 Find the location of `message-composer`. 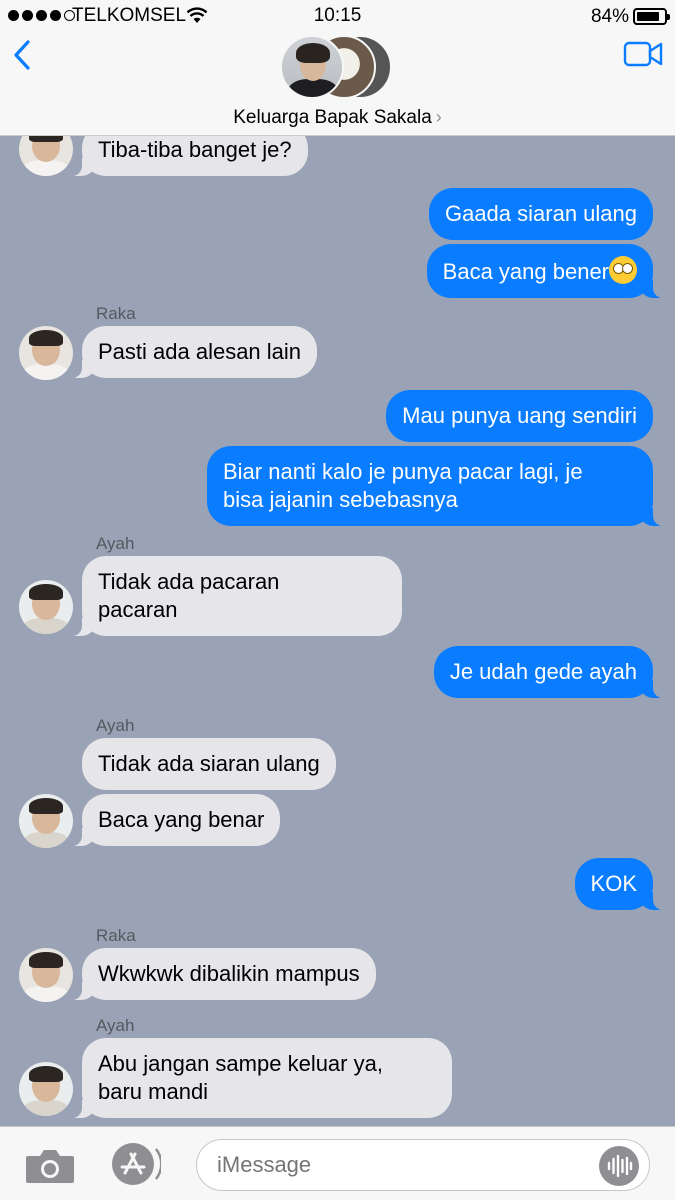

message-composer is located at coordinates (337, 1163).